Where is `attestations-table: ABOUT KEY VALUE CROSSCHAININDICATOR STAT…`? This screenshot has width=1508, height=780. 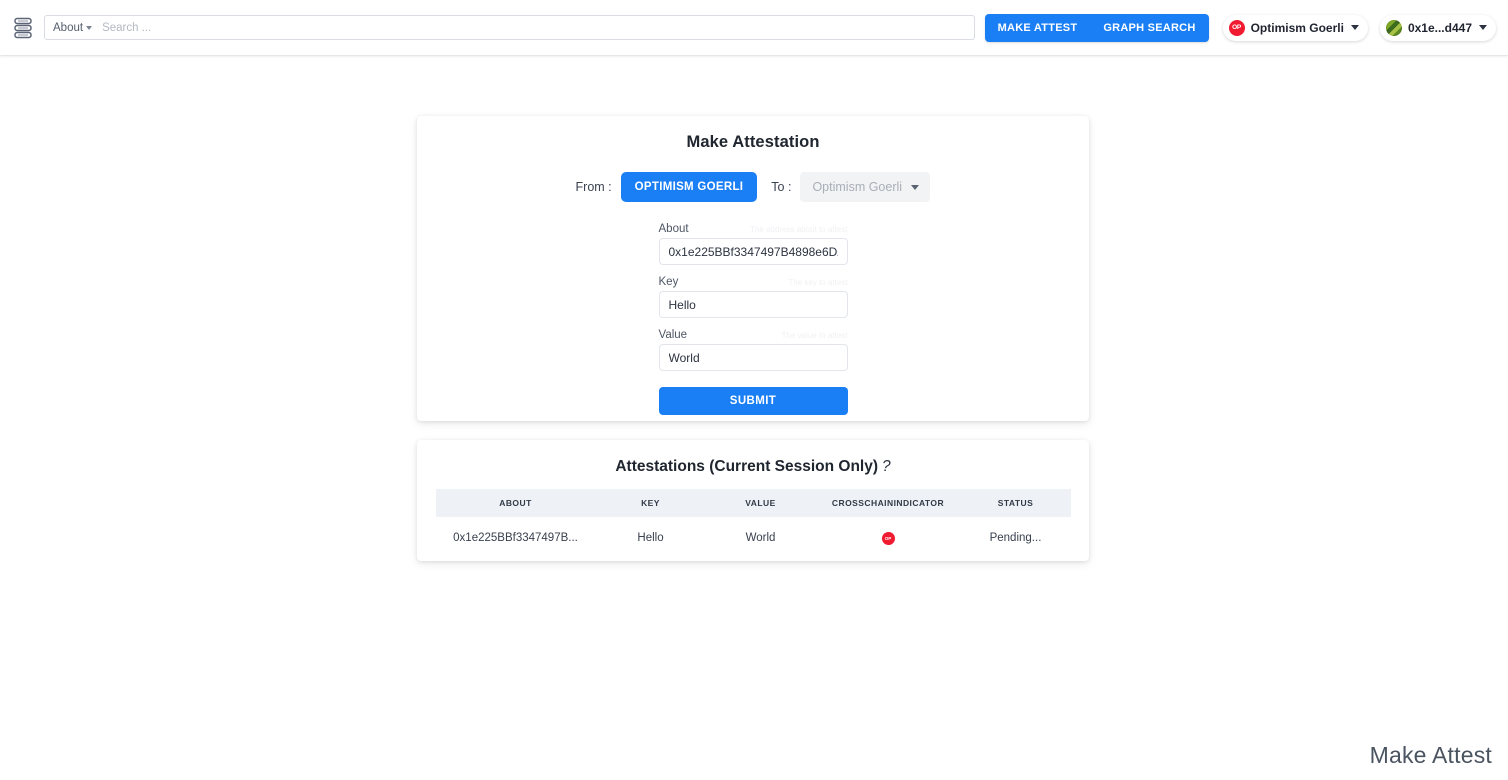
attestations-table: ABOUT KEY VALUE CROSSCHAININDICATOR STAT… is located at coordinates (753, 524).